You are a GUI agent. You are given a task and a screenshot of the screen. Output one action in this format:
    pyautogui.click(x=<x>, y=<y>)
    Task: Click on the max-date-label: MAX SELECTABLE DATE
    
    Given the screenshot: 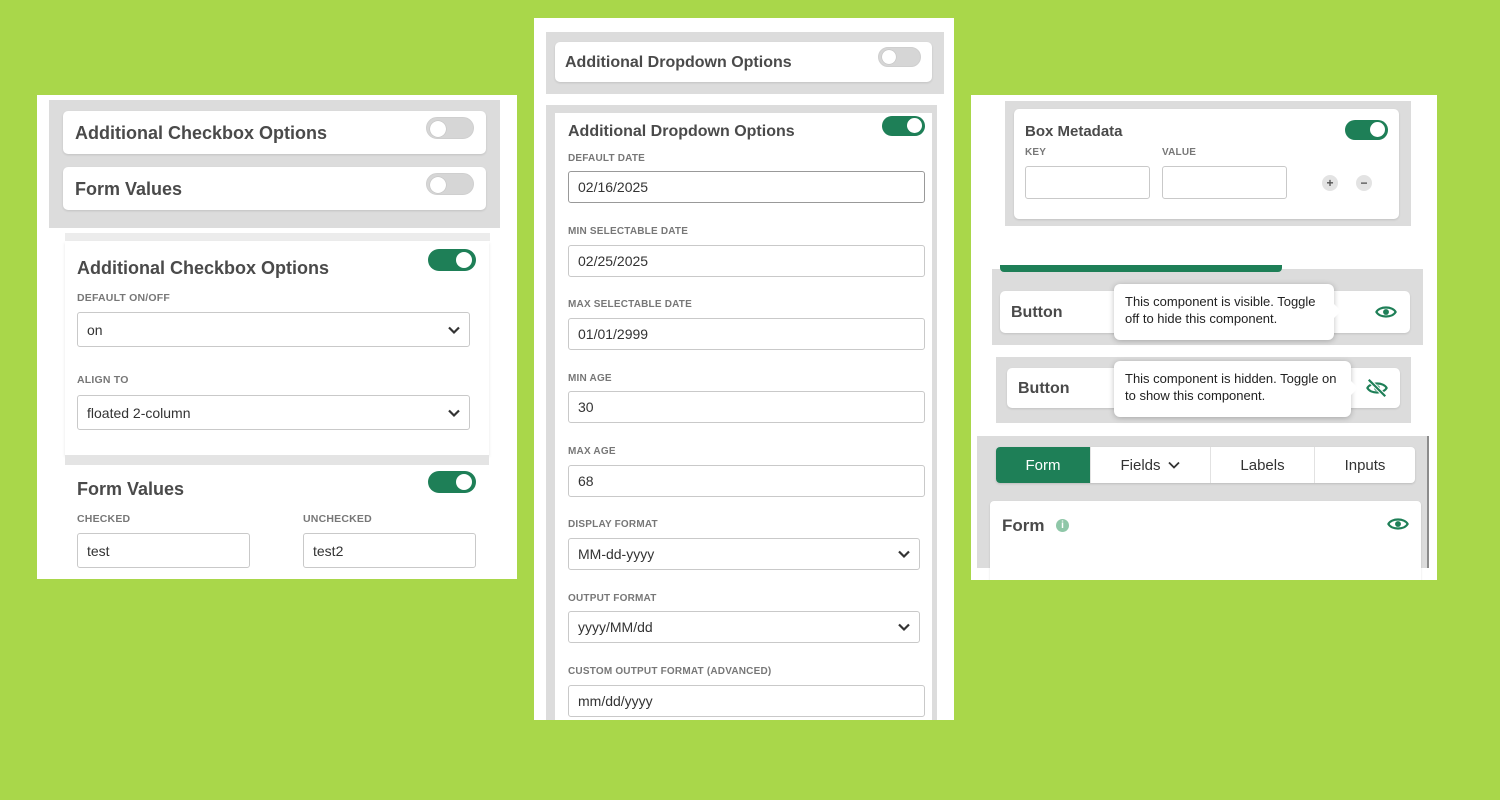 What is the action you would take?
    pyautogui.click(x=630, y=304)
    